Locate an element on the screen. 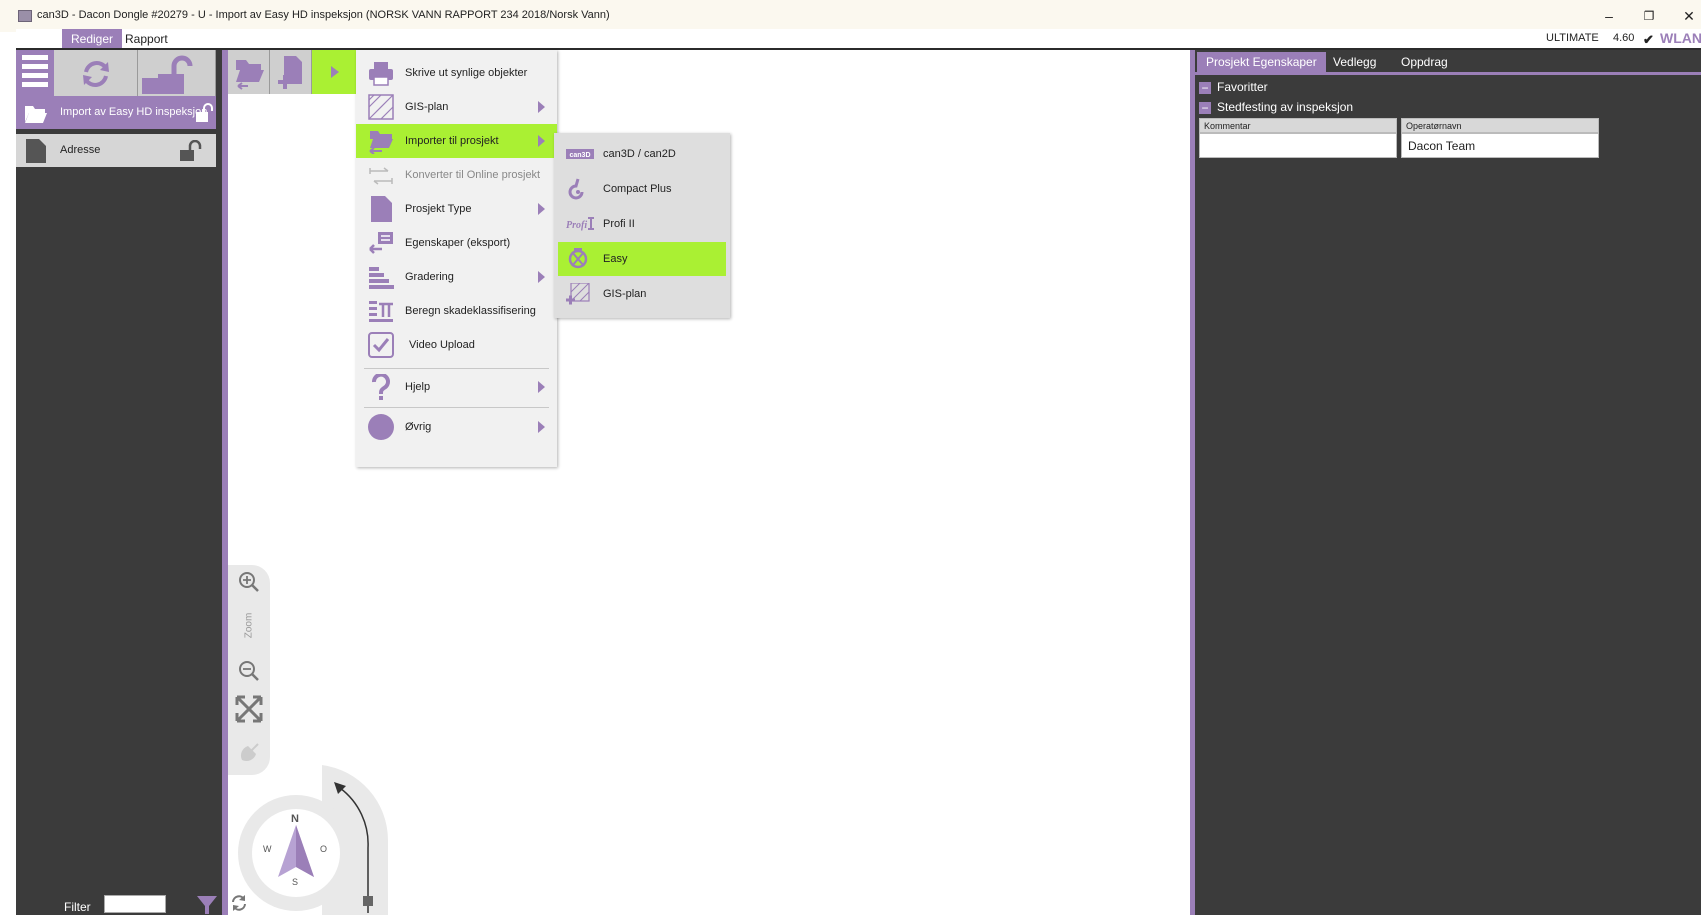  calculate-icon is located at coordinates (381, 311).